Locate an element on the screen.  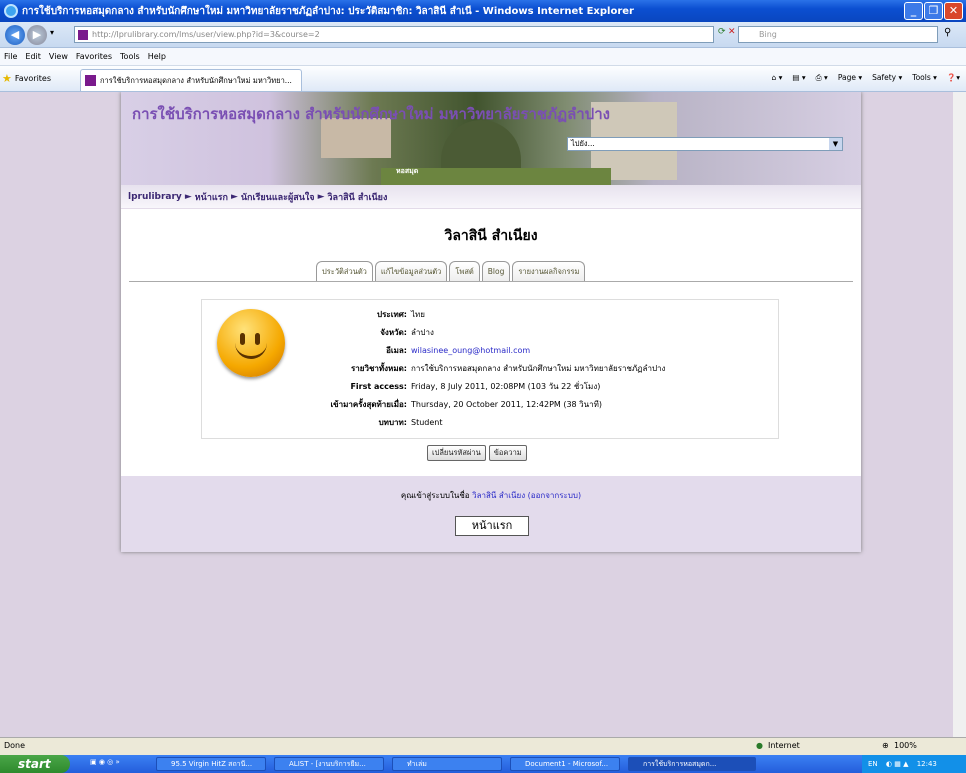
profile-name-heading: วิลาสินี สำเนียง is located at coordinates (491, 236).